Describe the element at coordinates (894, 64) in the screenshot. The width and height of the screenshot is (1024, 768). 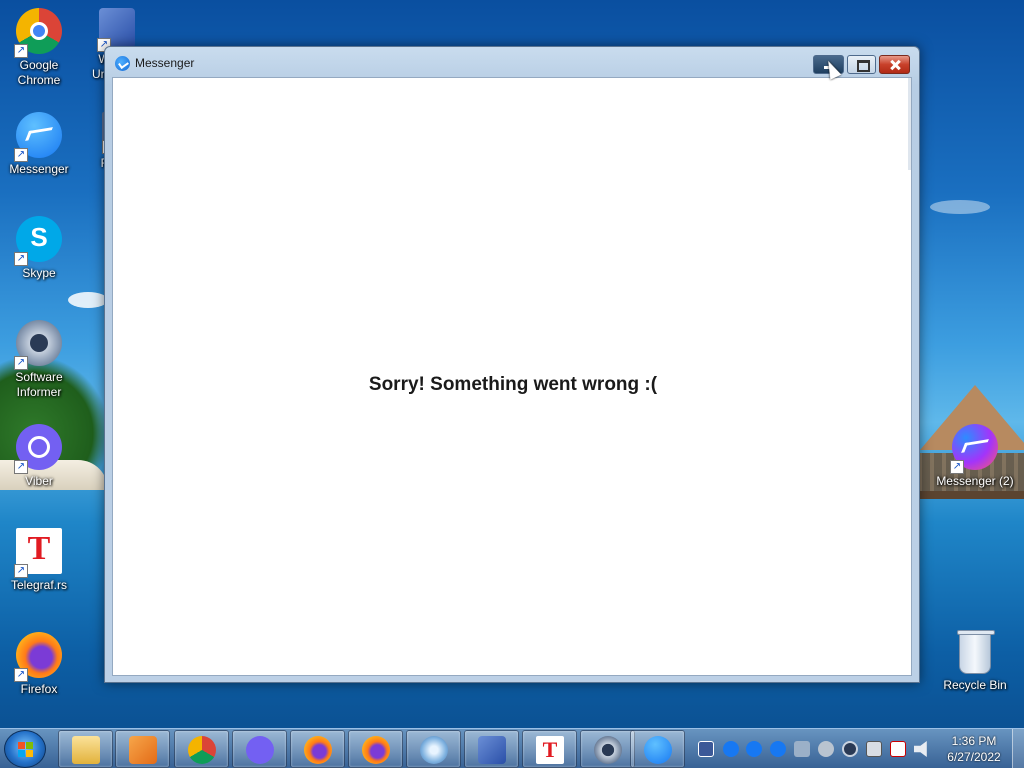
I see `close-button` at that location.